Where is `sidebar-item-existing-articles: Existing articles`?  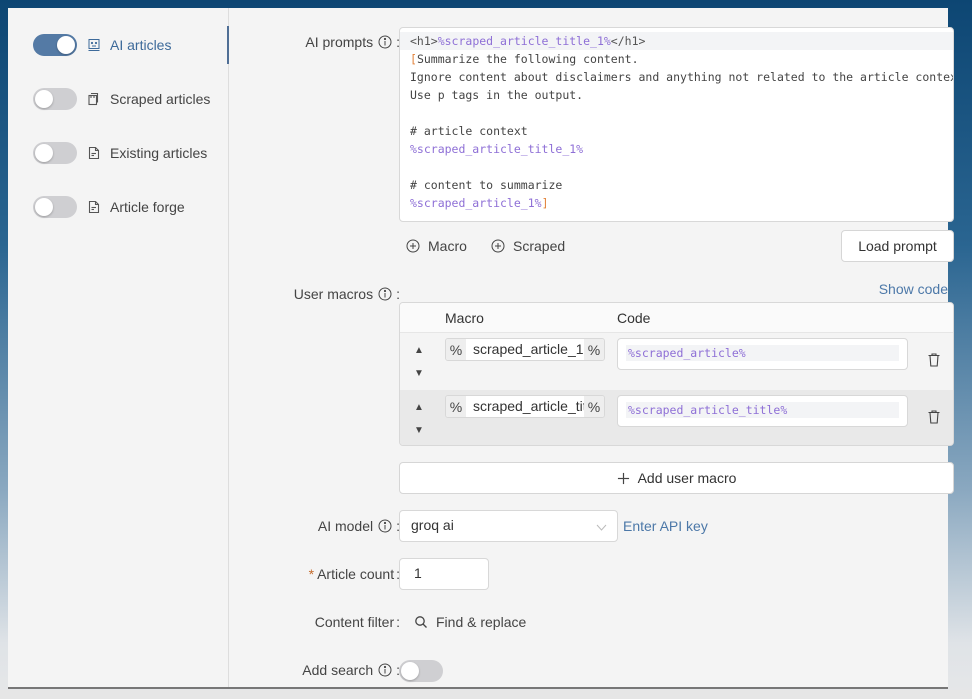 sidebar-item-existing-articles: Existing articles is located at coordinates (120, 153).